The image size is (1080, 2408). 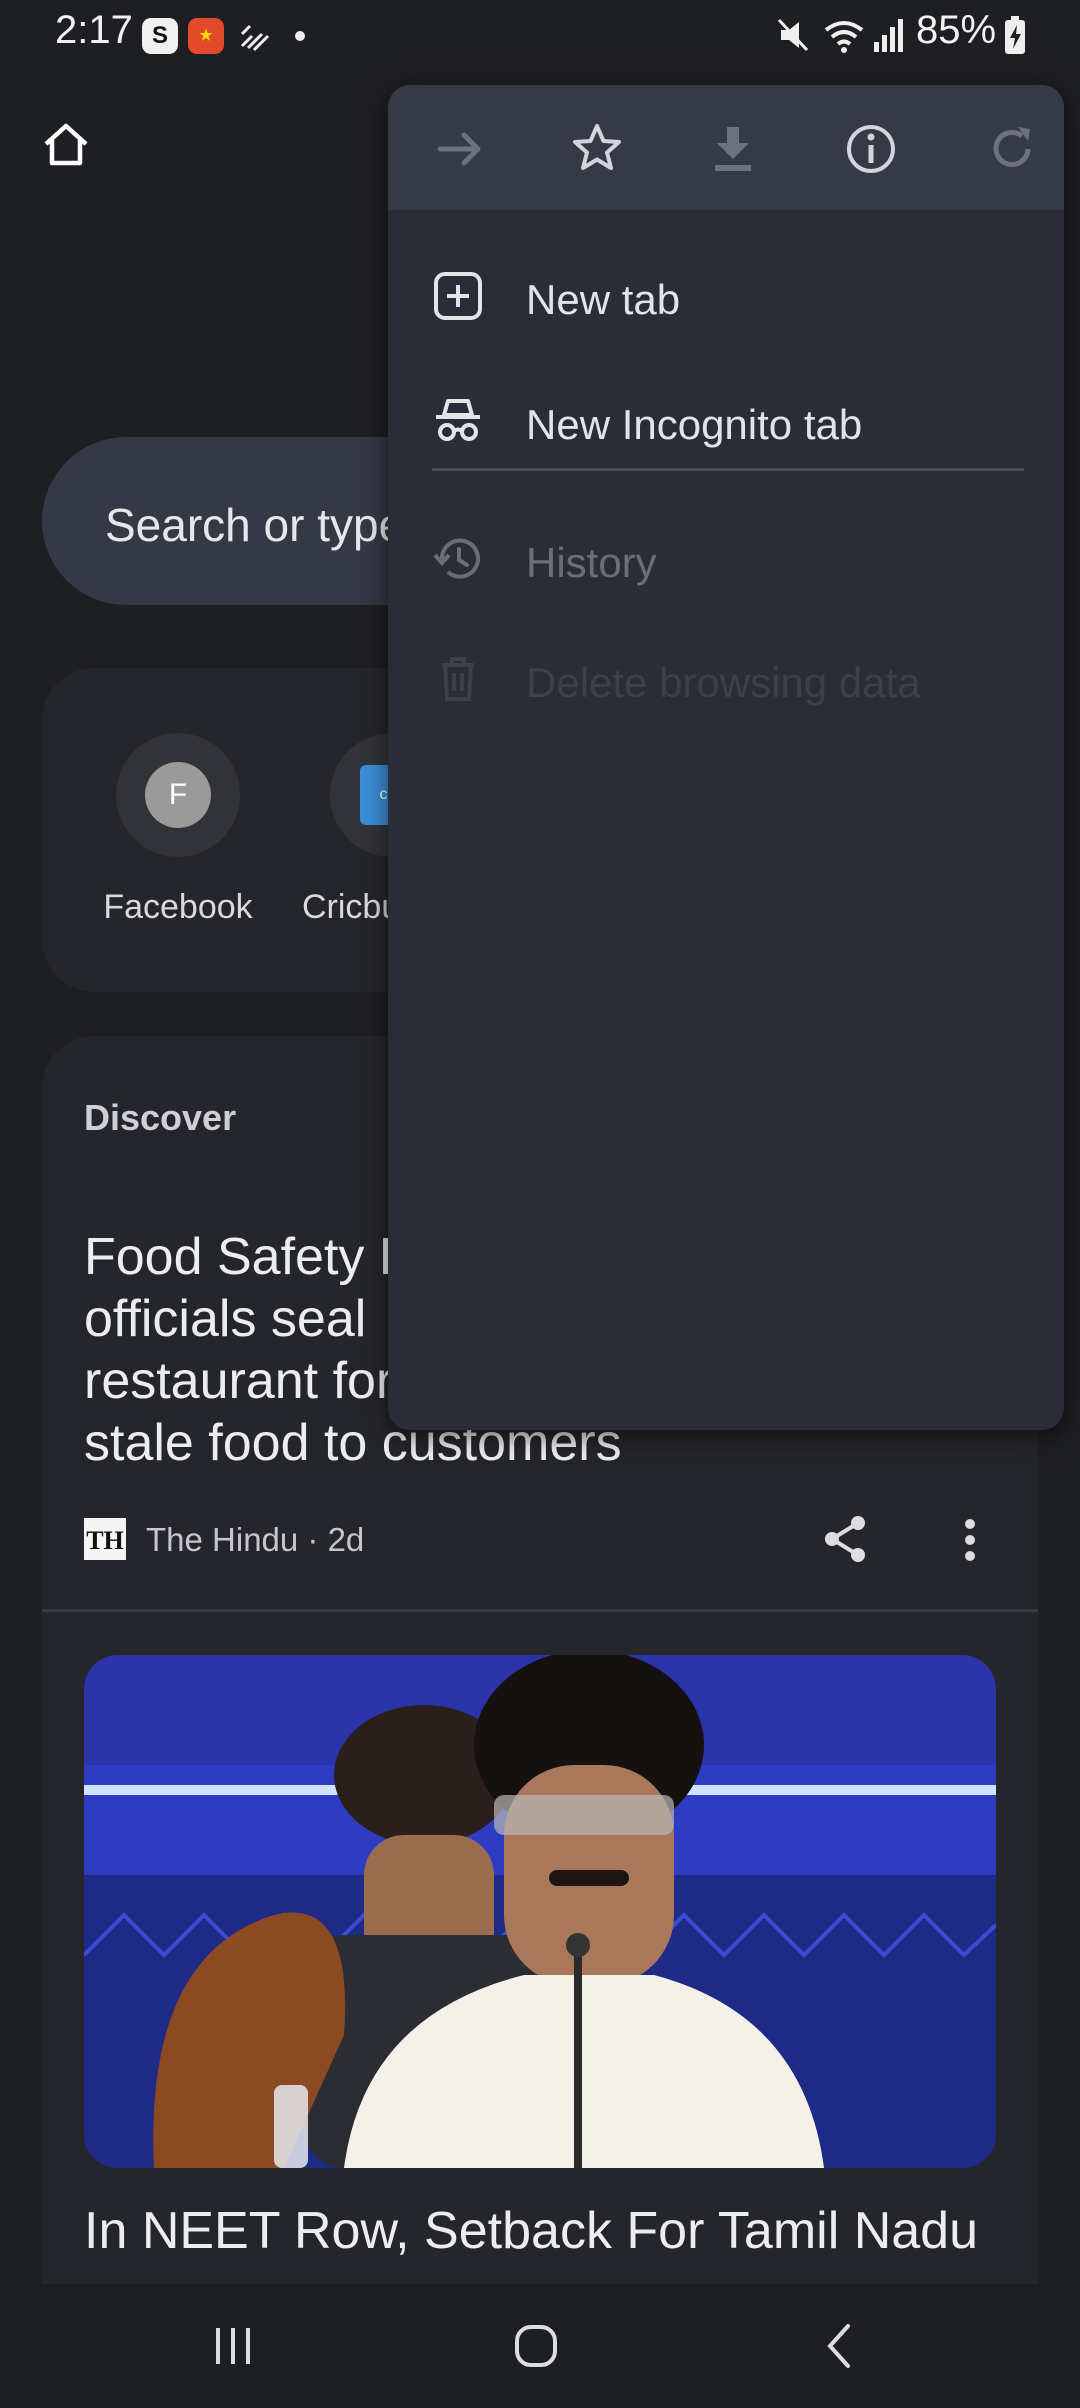 I want to click on menu-item-delete-browsing-data: Delete browsing data, so click(x=726, y=679).